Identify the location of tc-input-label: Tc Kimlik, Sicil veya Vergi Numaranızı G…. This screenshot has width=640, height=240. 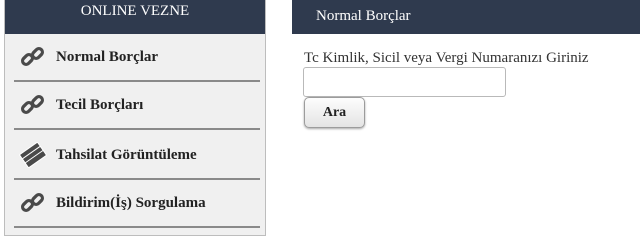
(446, 58).